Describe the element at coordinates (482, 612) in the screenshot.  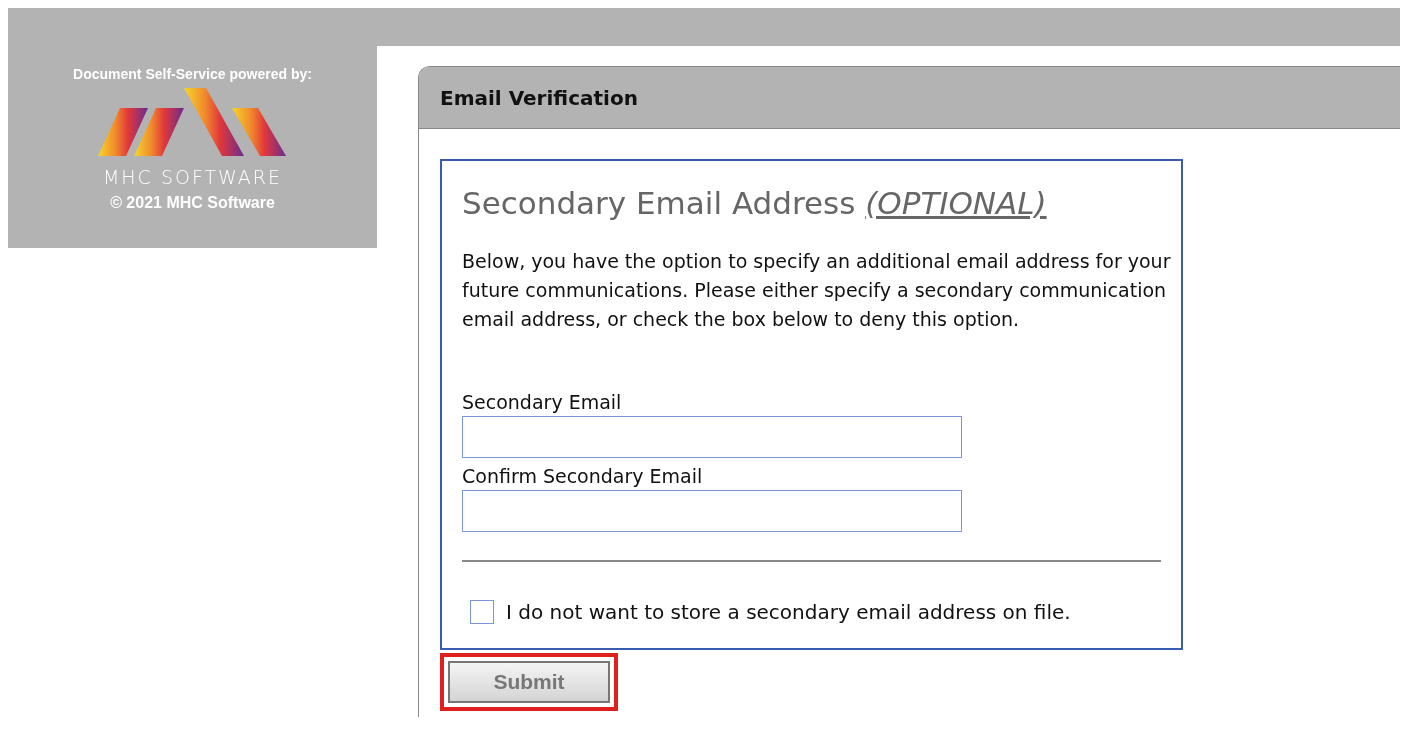
I see `checkbox` at that location.